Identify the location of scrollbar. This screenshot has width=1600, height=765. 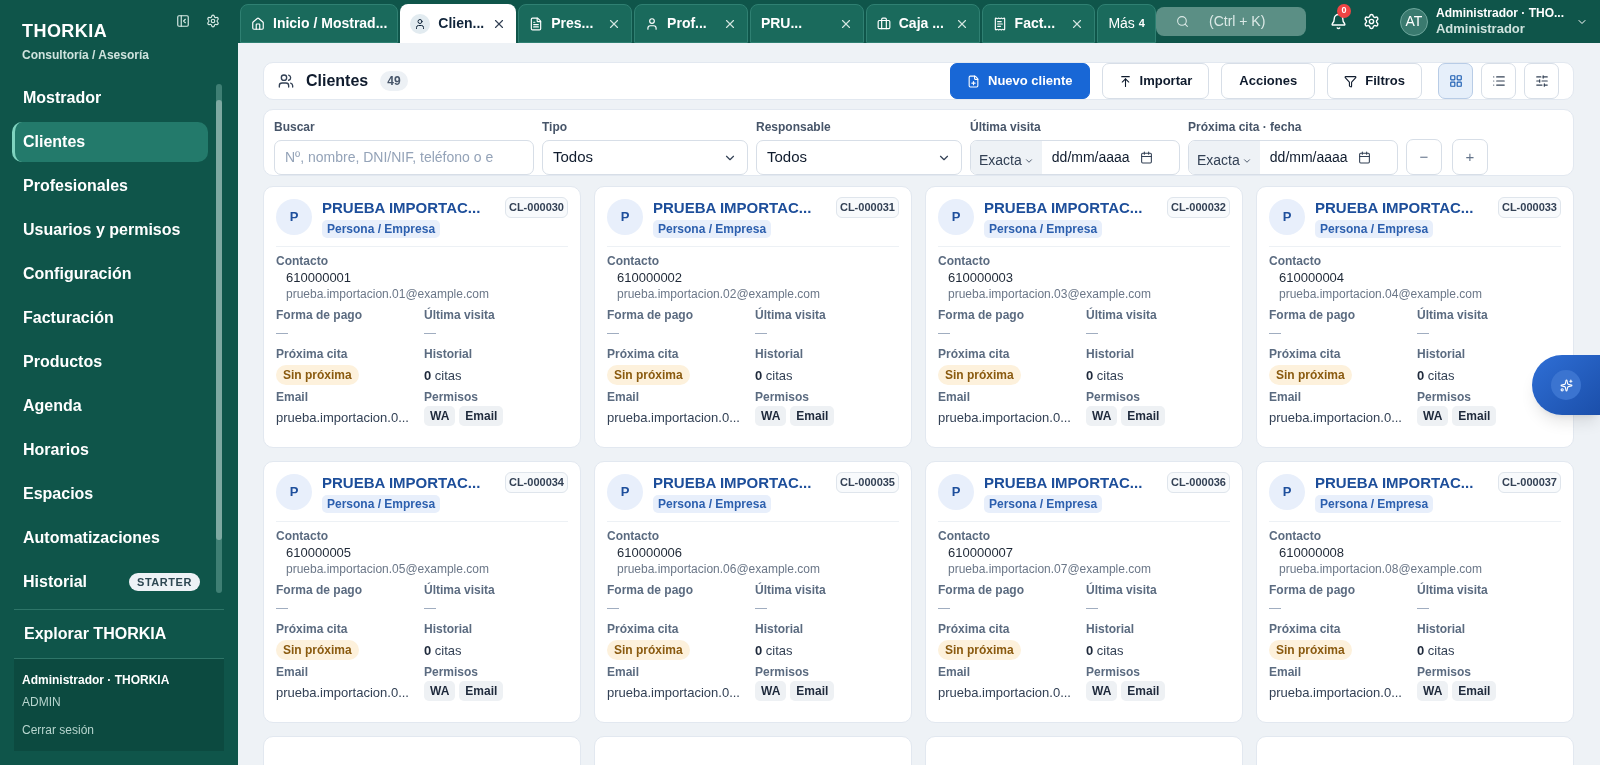
(219, 338).